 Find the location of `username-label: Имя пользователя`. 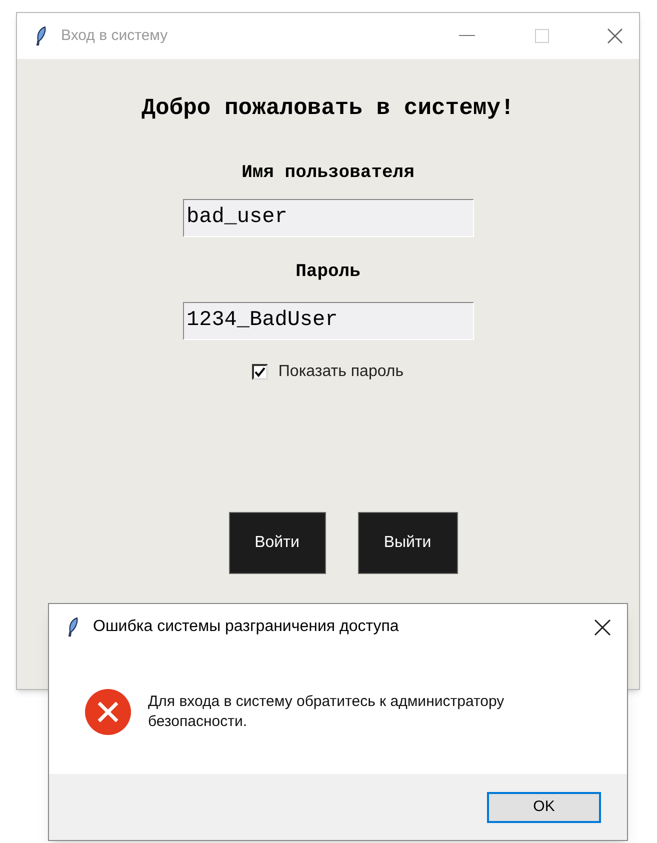

username-label: Имя пользователя is located at coordinates (328, 173).